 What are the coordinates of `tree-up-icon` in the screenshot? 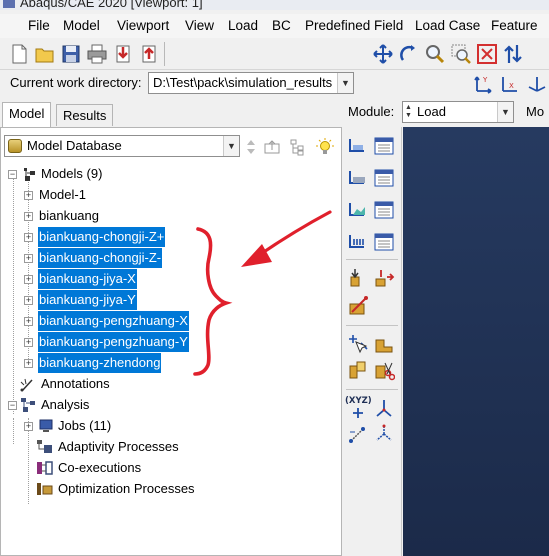 It's located at (272, 147).